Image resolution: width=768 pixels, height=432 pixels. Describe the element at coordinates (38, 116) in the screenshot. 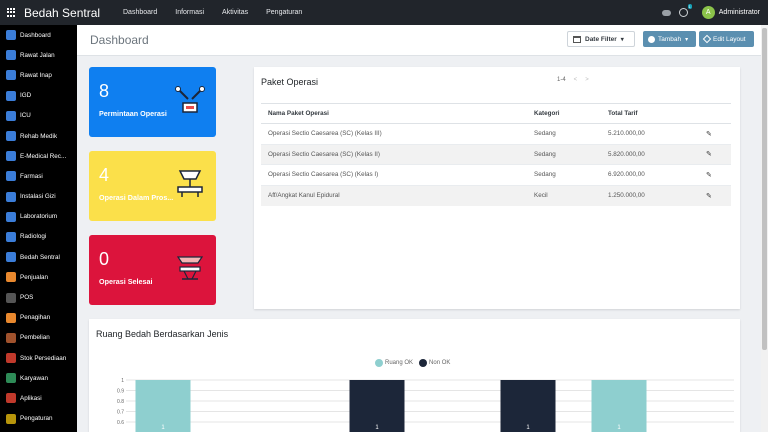

I see `sidebar-item: ICU` at that location.